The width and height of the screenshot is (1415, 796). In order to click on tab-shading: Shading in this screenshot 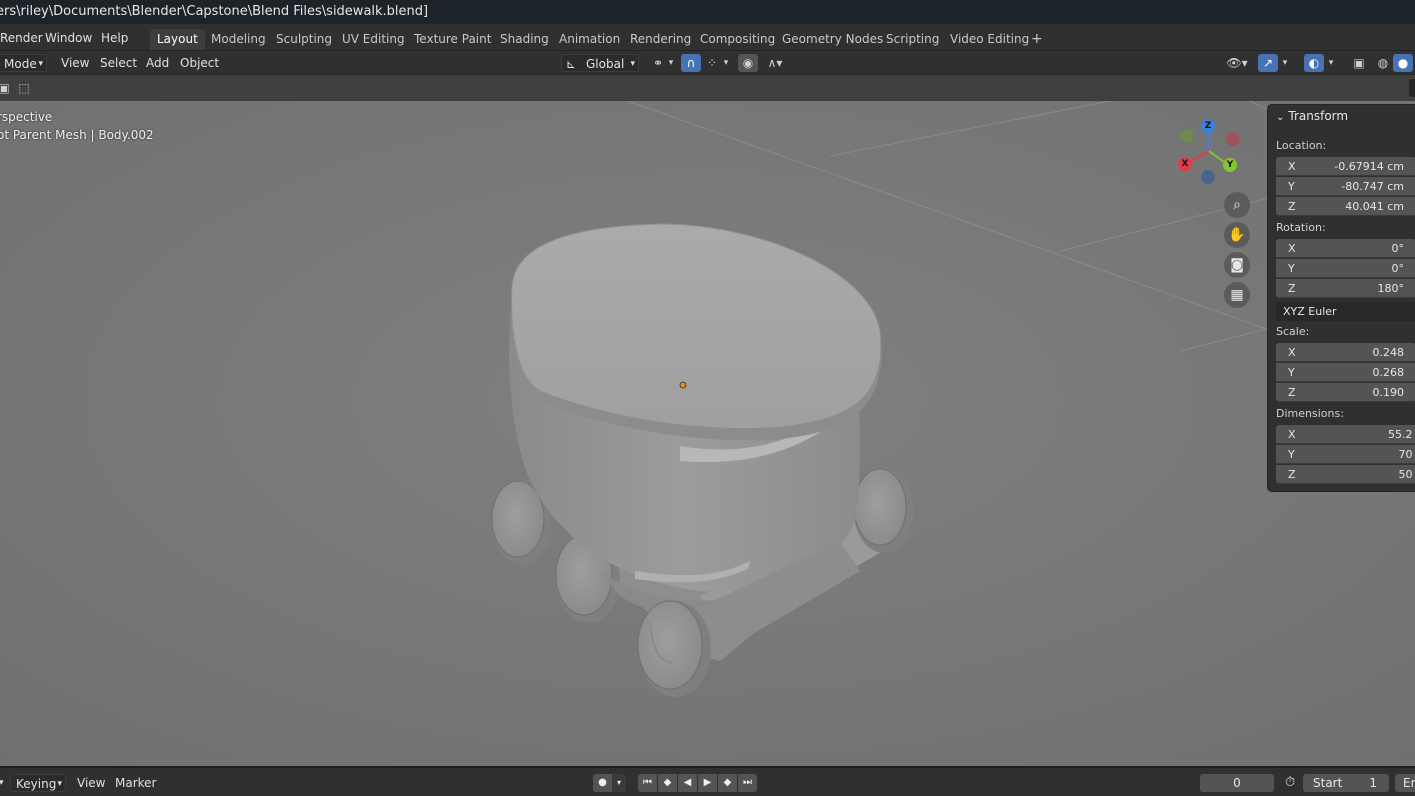, I will do `click(524, 39)`.